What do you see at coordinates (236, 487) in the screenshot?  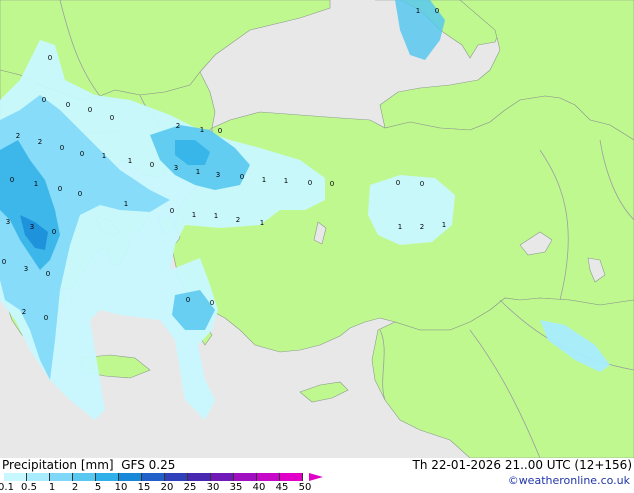 I see `color-scale-tick-label: 35` at bounding box center [236, 487].